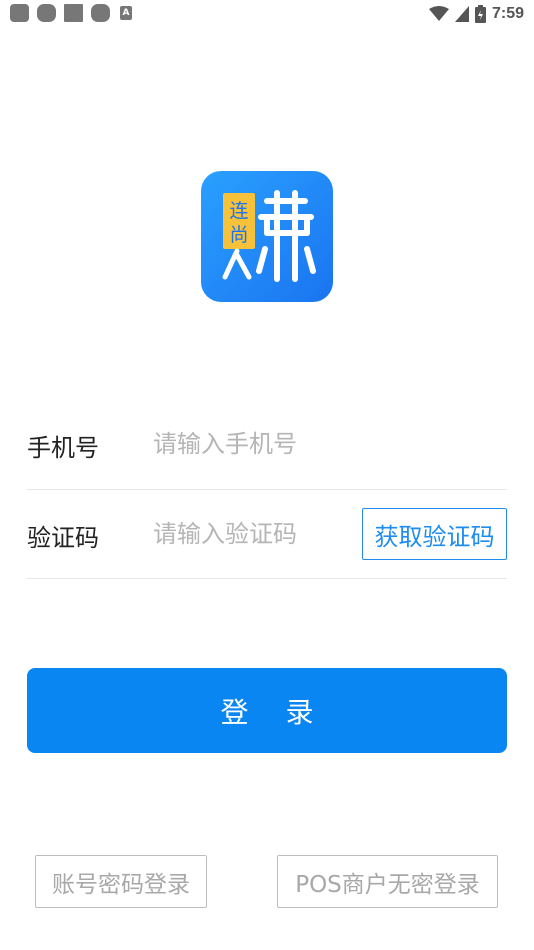  I want to click on status-bar: A 7:59, so click(267, 14).